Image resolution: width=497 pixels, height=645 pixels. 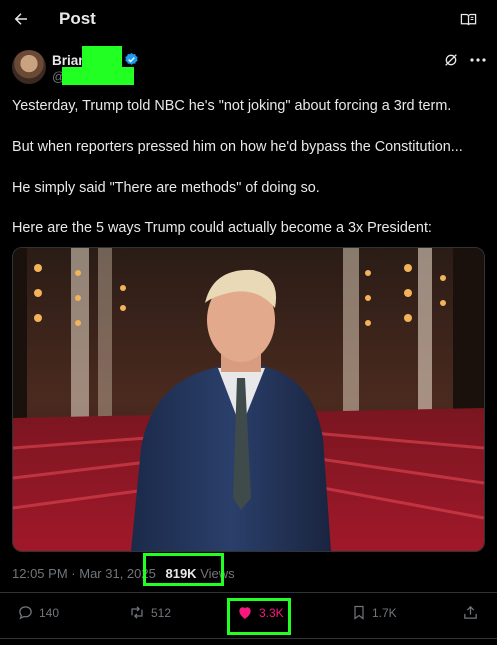 I want to click on back-button, so click(x=21, y=19).